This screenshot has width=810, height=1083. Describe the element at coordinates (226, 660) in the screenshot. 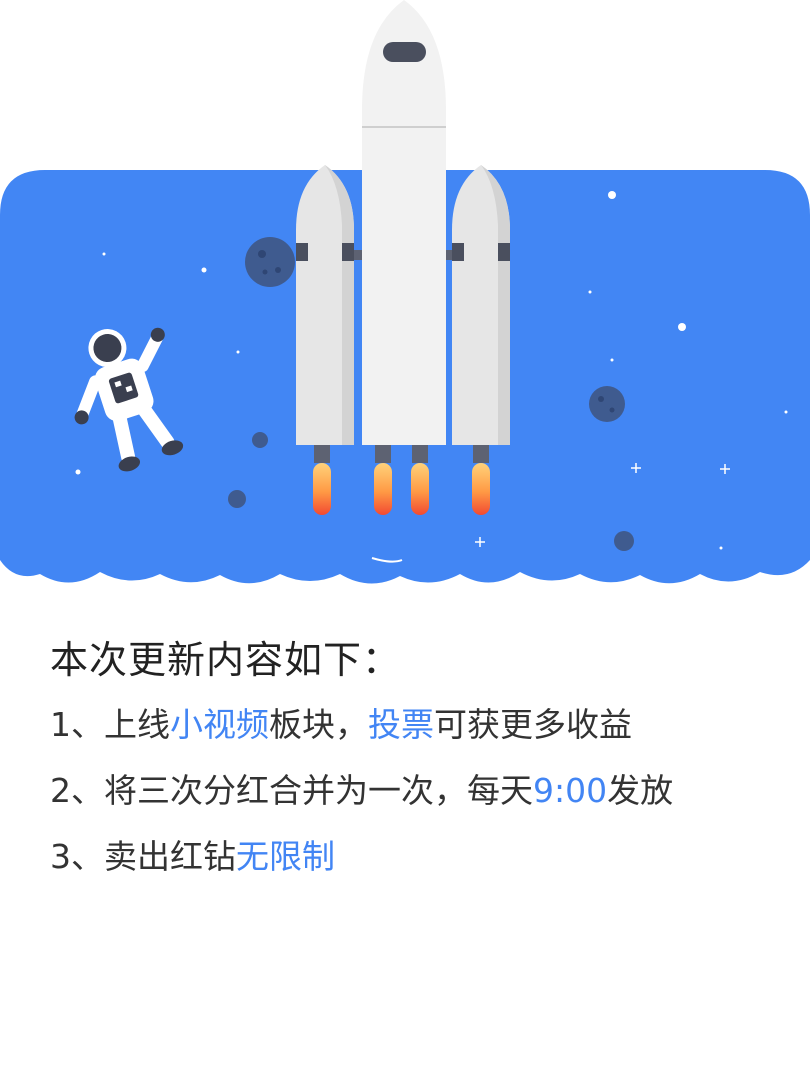

I see `page-title: 本次更新内容如下：` at that location.